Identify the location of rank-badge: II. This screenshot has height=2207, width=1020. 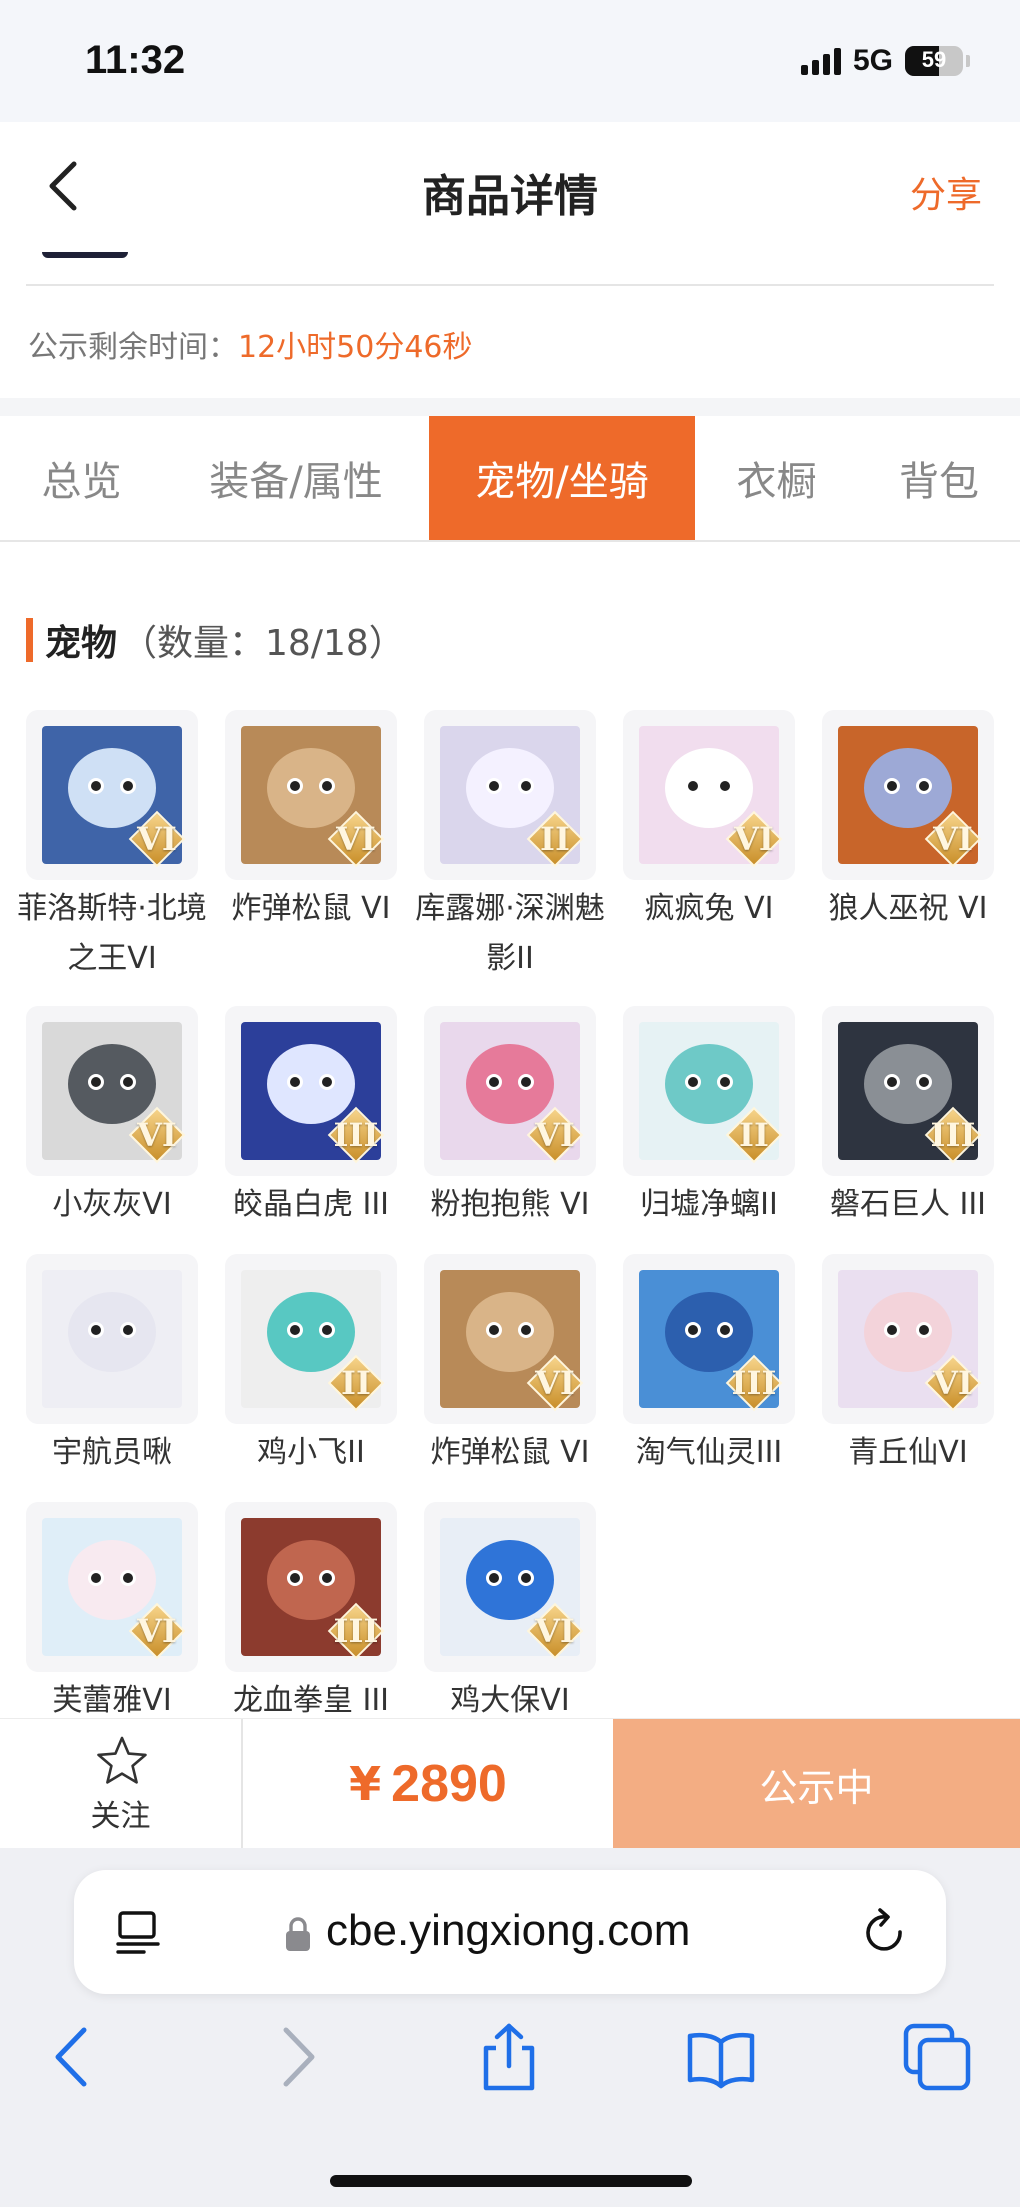
(356, 1383).